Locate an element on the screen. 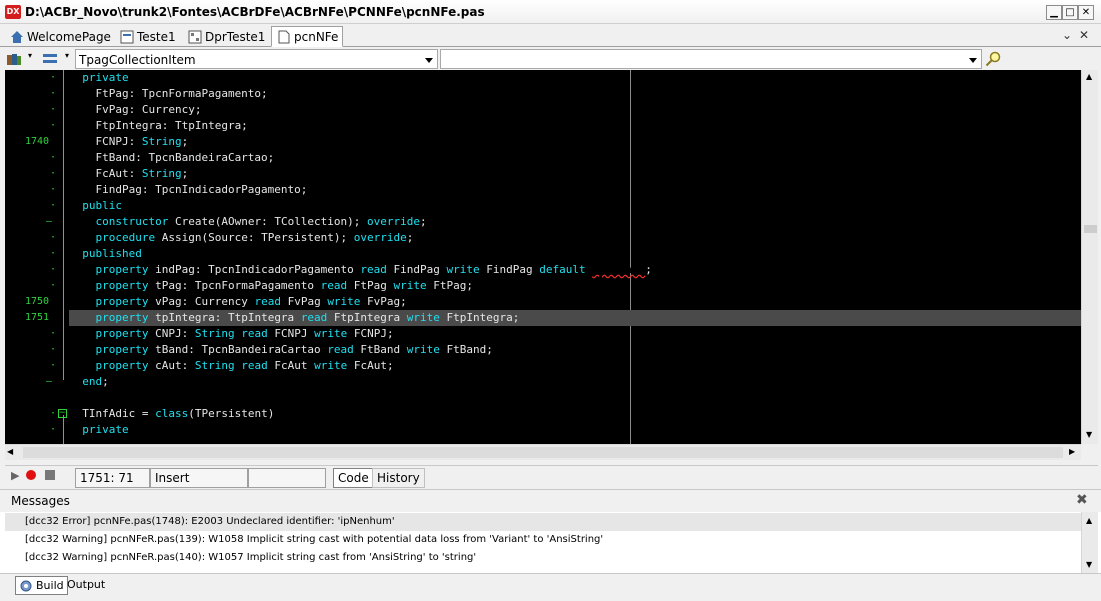 The height and width of the screenshot is (601, 1101). fold-end-marker: – is located at coordinates (49, 381).